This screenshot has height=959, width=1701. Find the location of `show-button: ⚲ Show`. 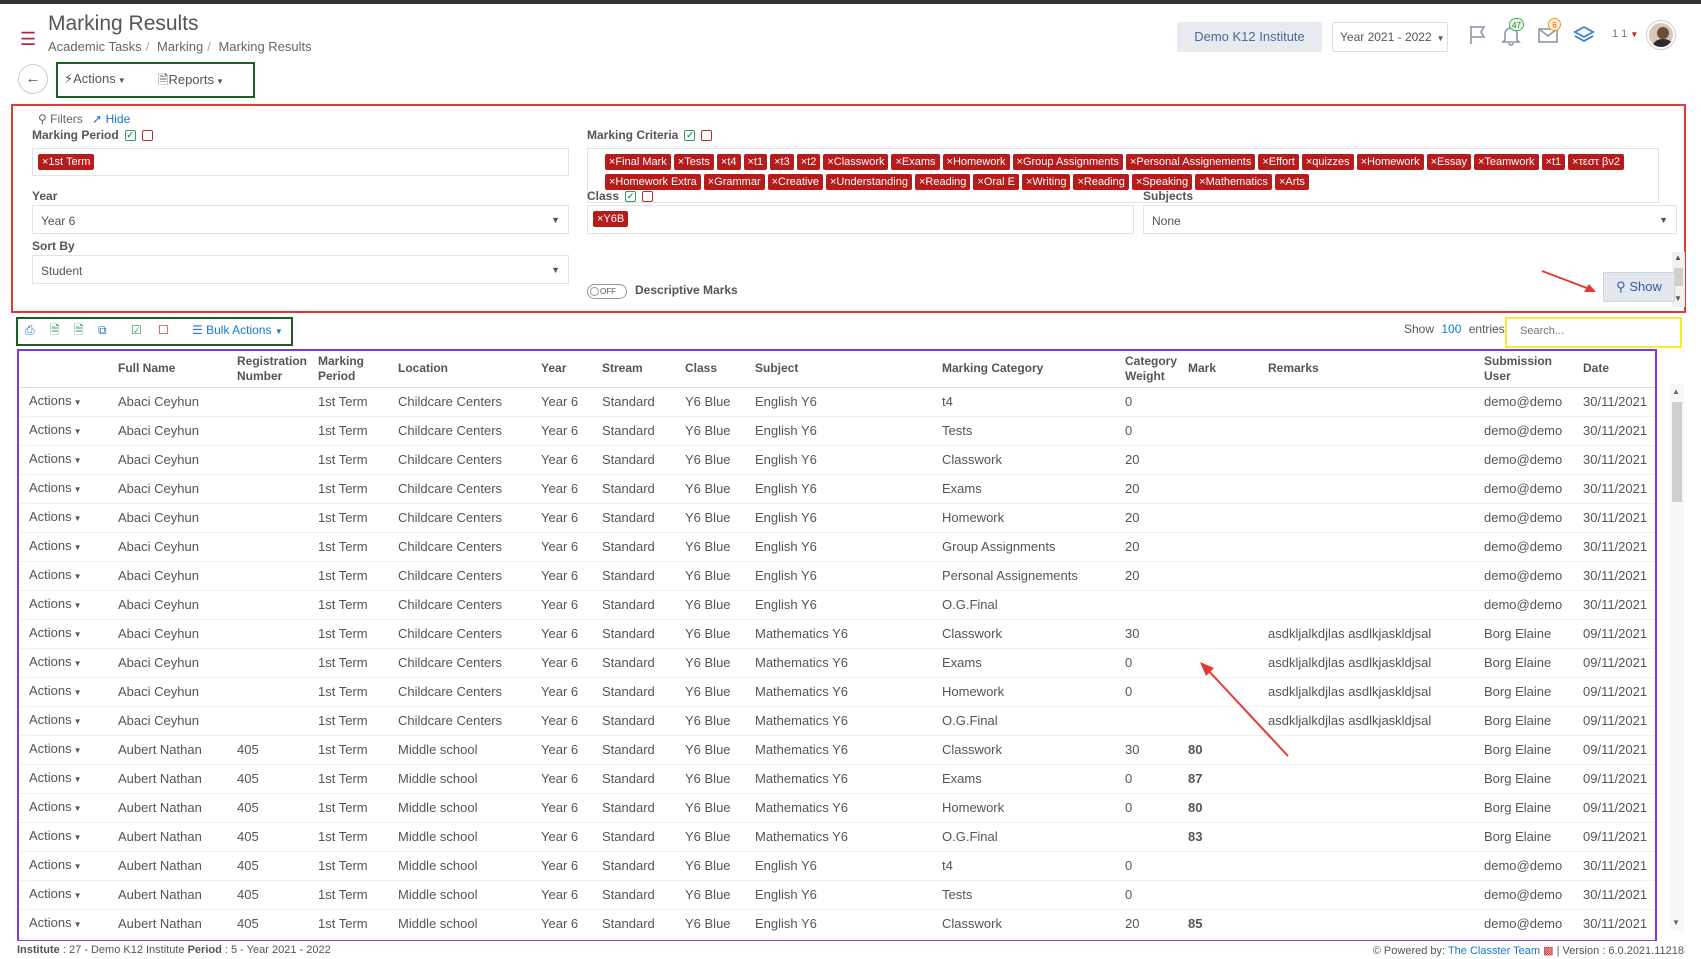

show-button: ⚲ Show is located at coordinates (1639, 287).